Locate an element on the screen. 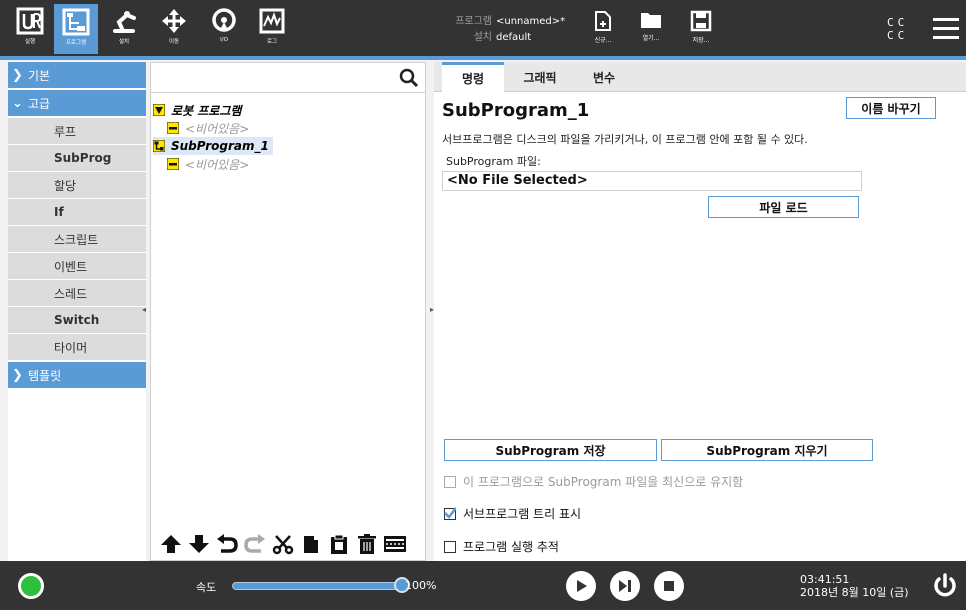  show-tree-checkbox is located at coordinates (450, 513).